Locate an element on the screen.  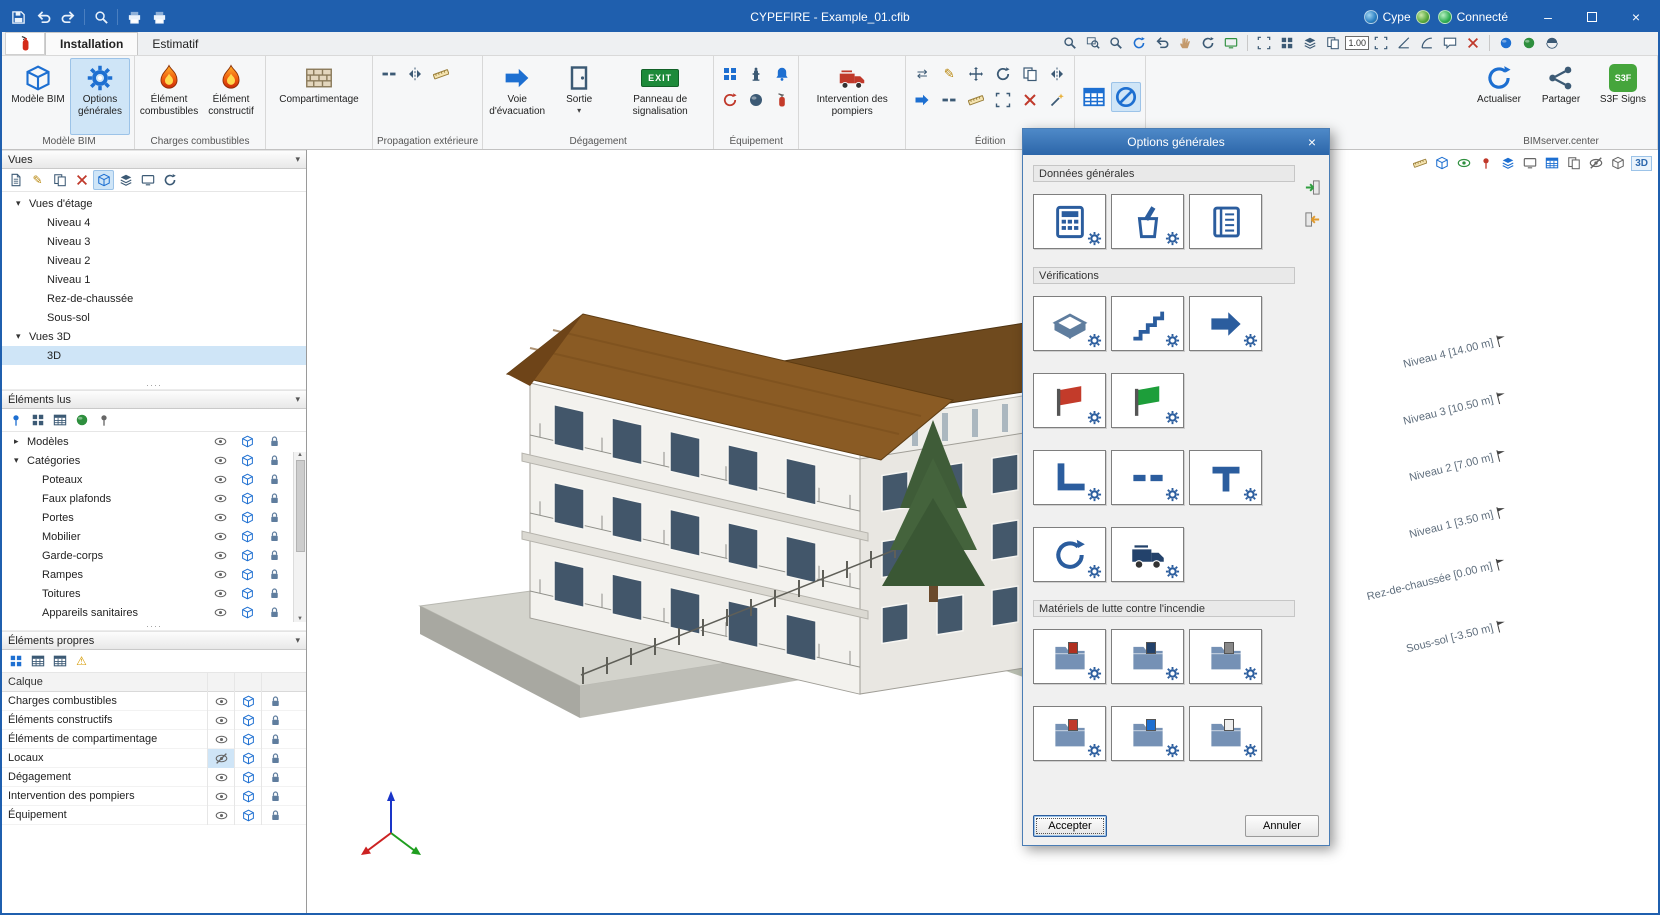
expand-all-icon is located at coordinates (37, 420).